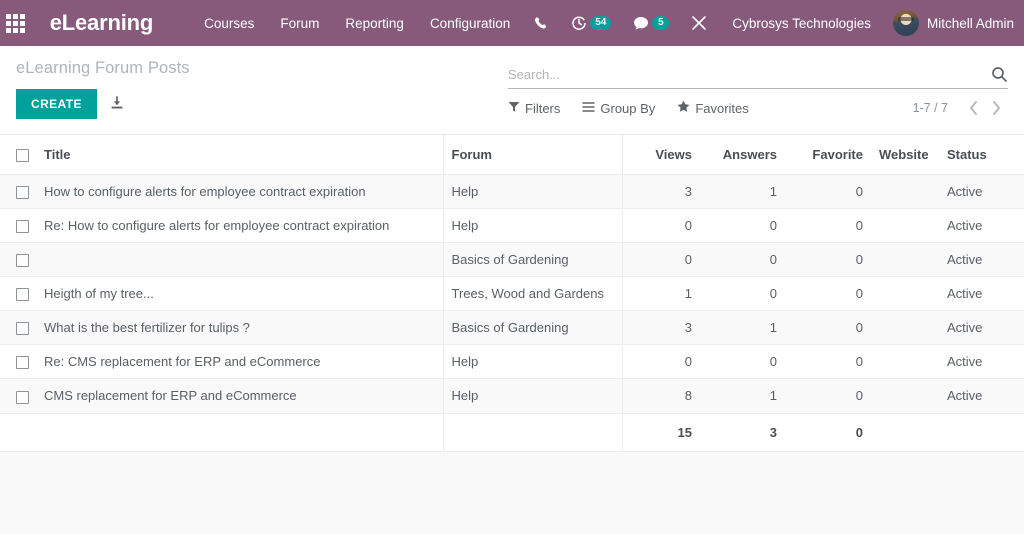  I want to click on user-menu-button: Mitchell Admin, so click(949, 23).